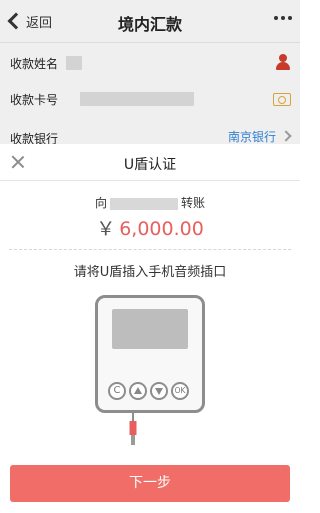 The image size is (320, 513). I want to click on transfer-amount: ￥ 6,000.00, so click(150, 227).